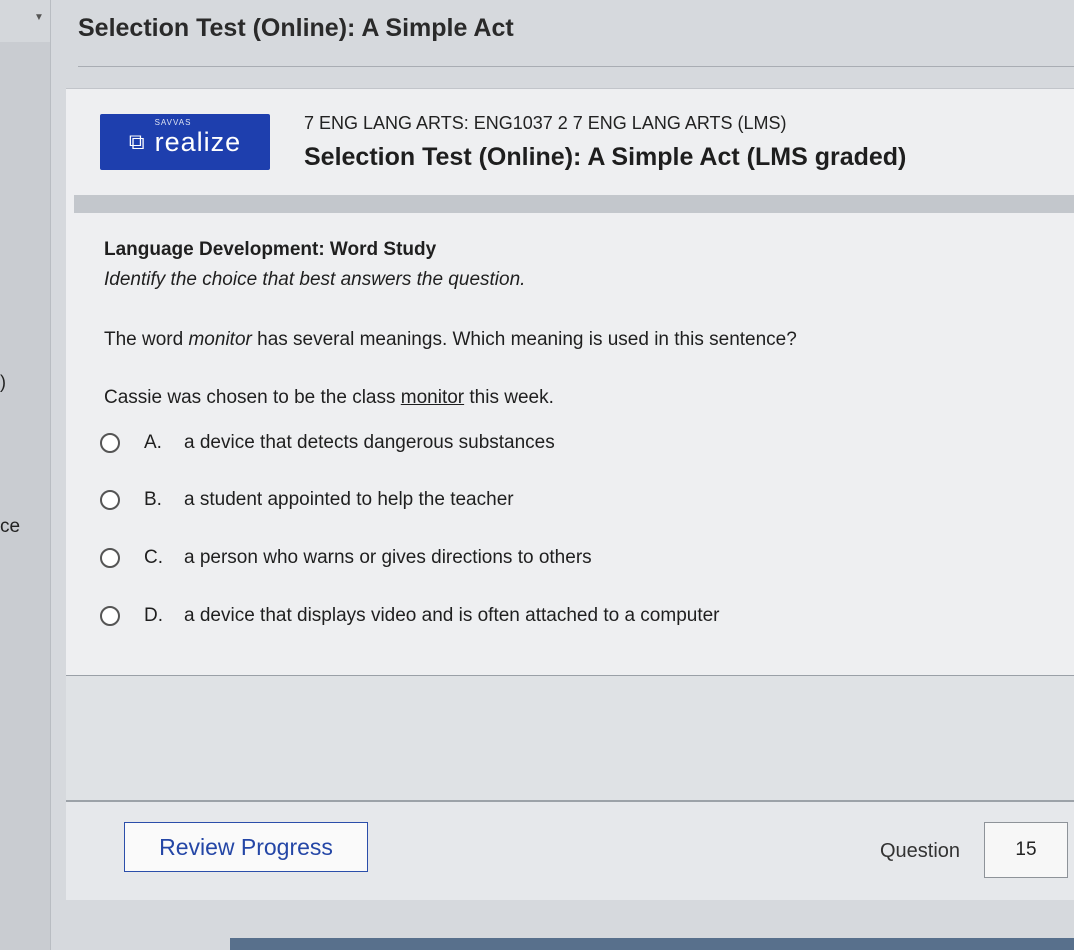  Describe the element at coordinates (570, 738) in the screenshot. I see `empty-panel` at that location.